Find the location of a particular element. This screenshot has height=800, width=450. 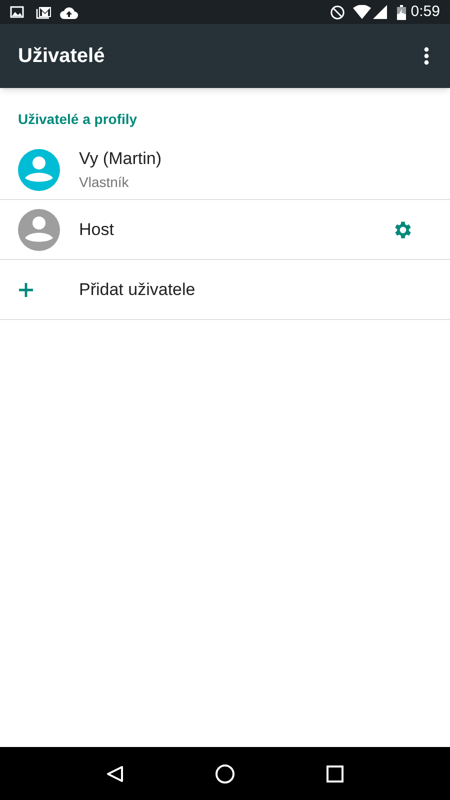

image-icon is located at coordinates (17, 12).